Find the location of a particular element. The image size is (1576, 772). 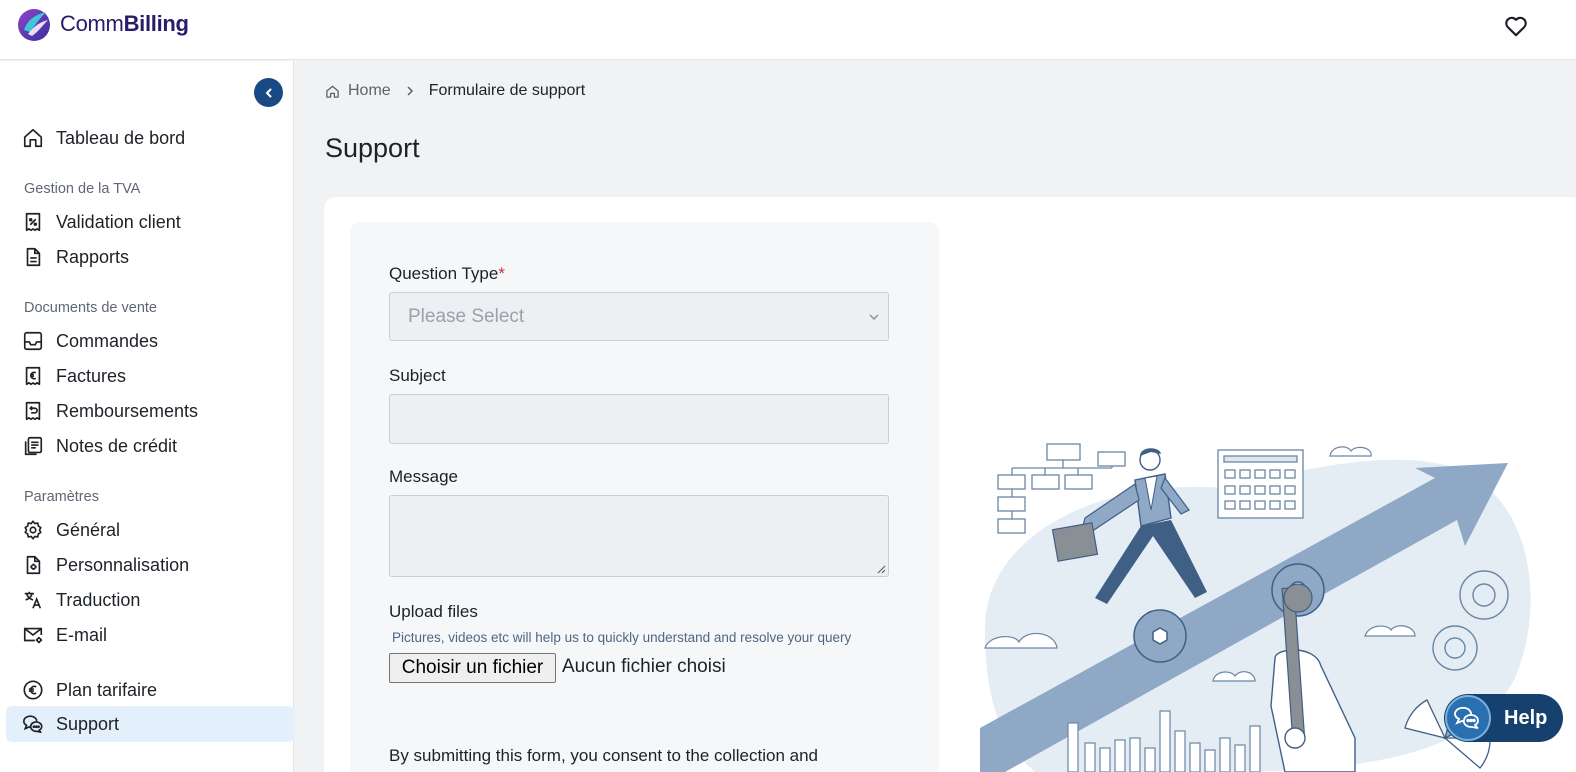

sidebar-item-general: Général is located at coordinates (150, 530).